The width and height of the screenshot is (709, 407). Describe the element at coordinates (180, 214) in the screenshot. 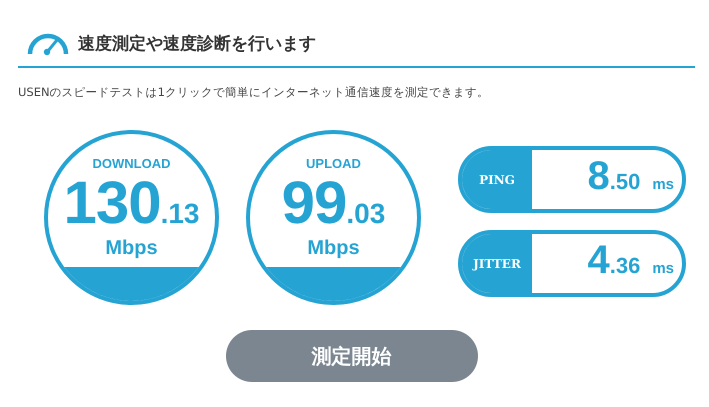

I see `speed-decimal: .13` at that location.